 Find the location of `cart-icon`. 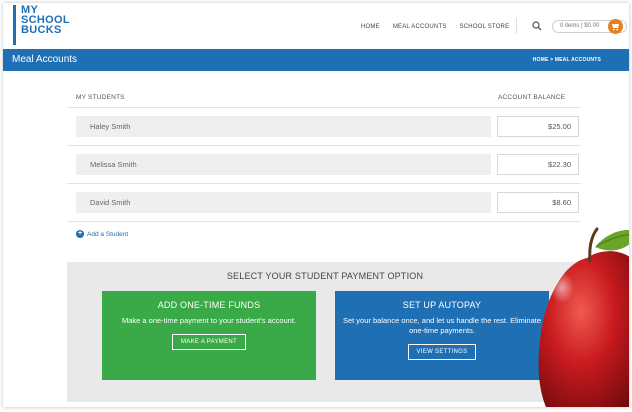

cart-icon is located at coordinates (615, 26).